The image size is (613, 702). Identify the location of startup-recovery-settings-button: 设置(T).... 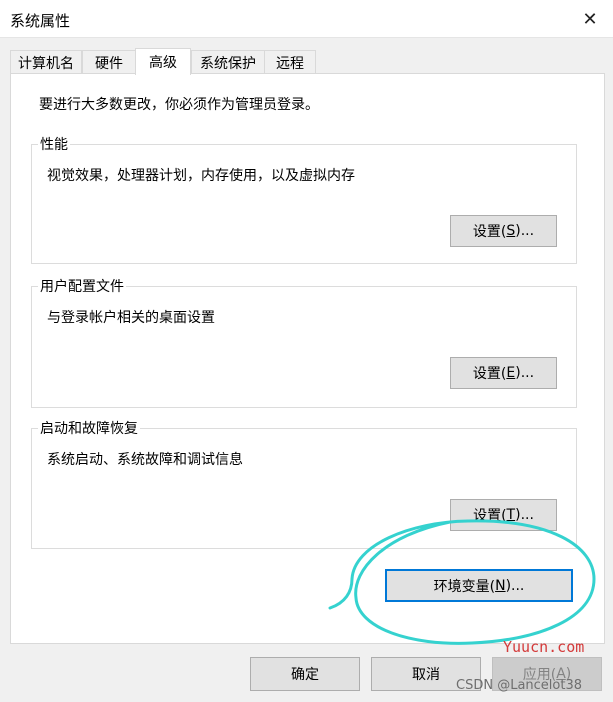
(503, 515).